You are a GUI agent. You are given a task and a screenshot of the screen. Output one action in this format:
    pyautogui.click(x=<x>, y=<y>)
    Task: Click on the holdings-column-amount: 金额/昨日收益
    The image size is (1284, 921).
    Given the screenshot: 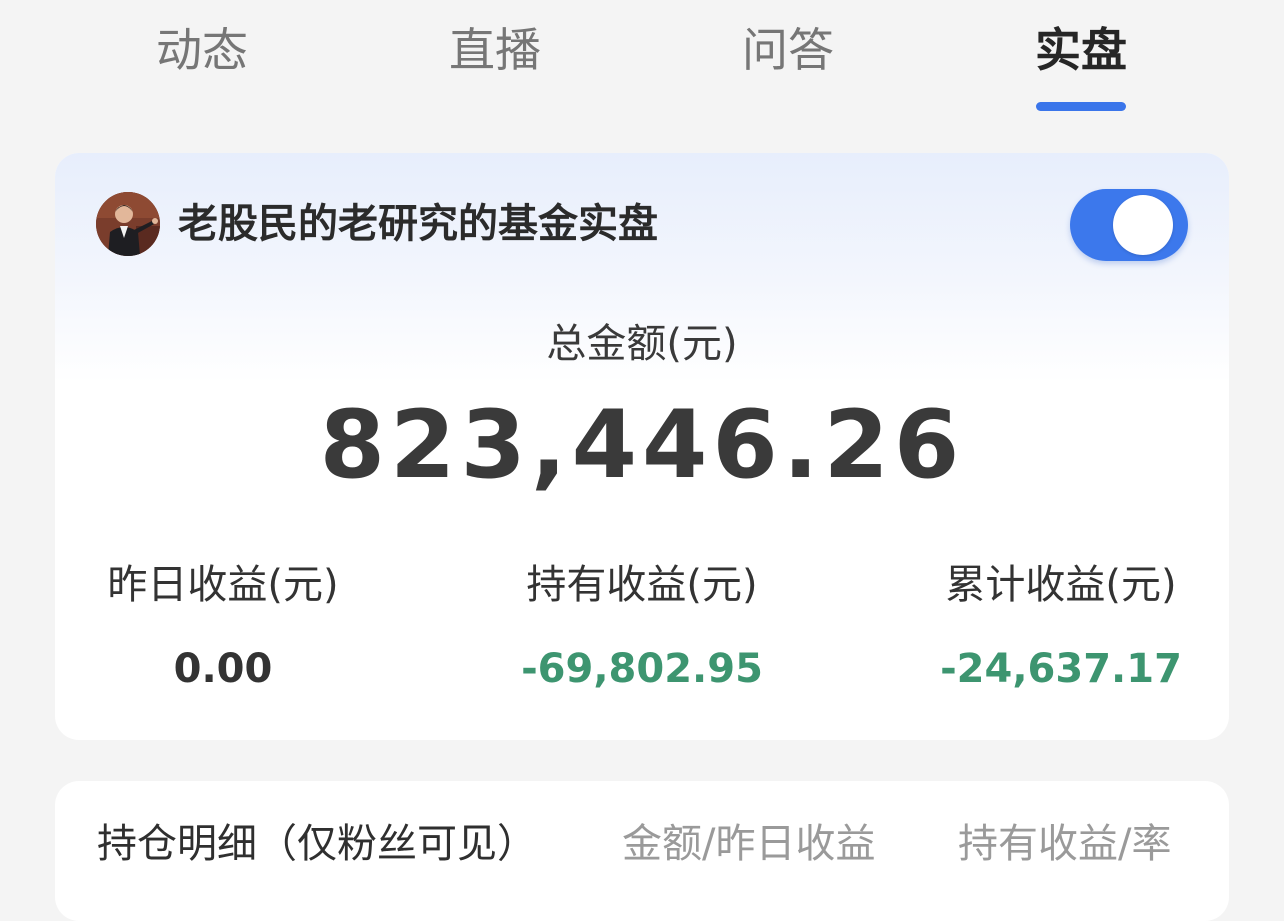 What is the action you would take?
    pyautogui.click(x=748, y=844)
    